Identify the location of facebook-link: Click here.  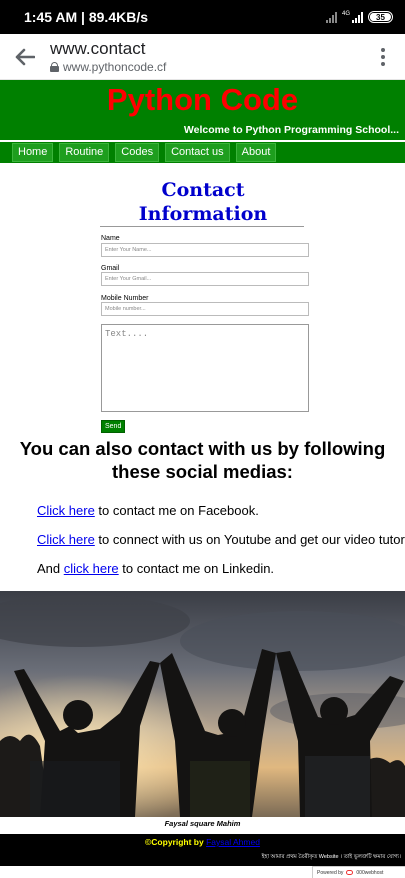
(66, 510).